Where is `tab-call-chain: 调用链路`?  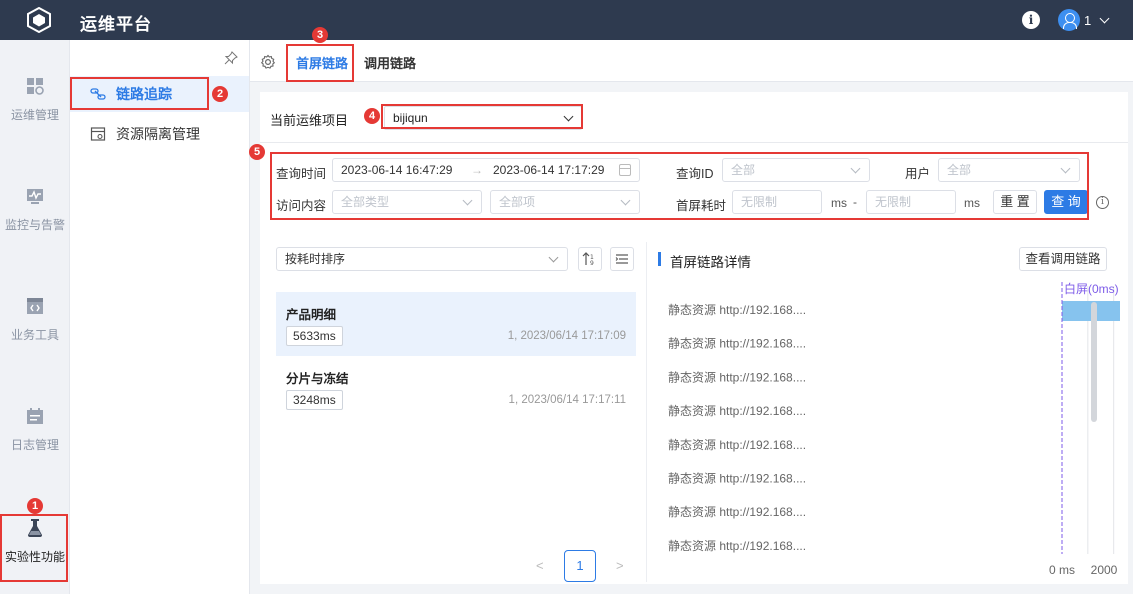
tab-call-chain: 调用链路 is located at coordinates (390, 62).